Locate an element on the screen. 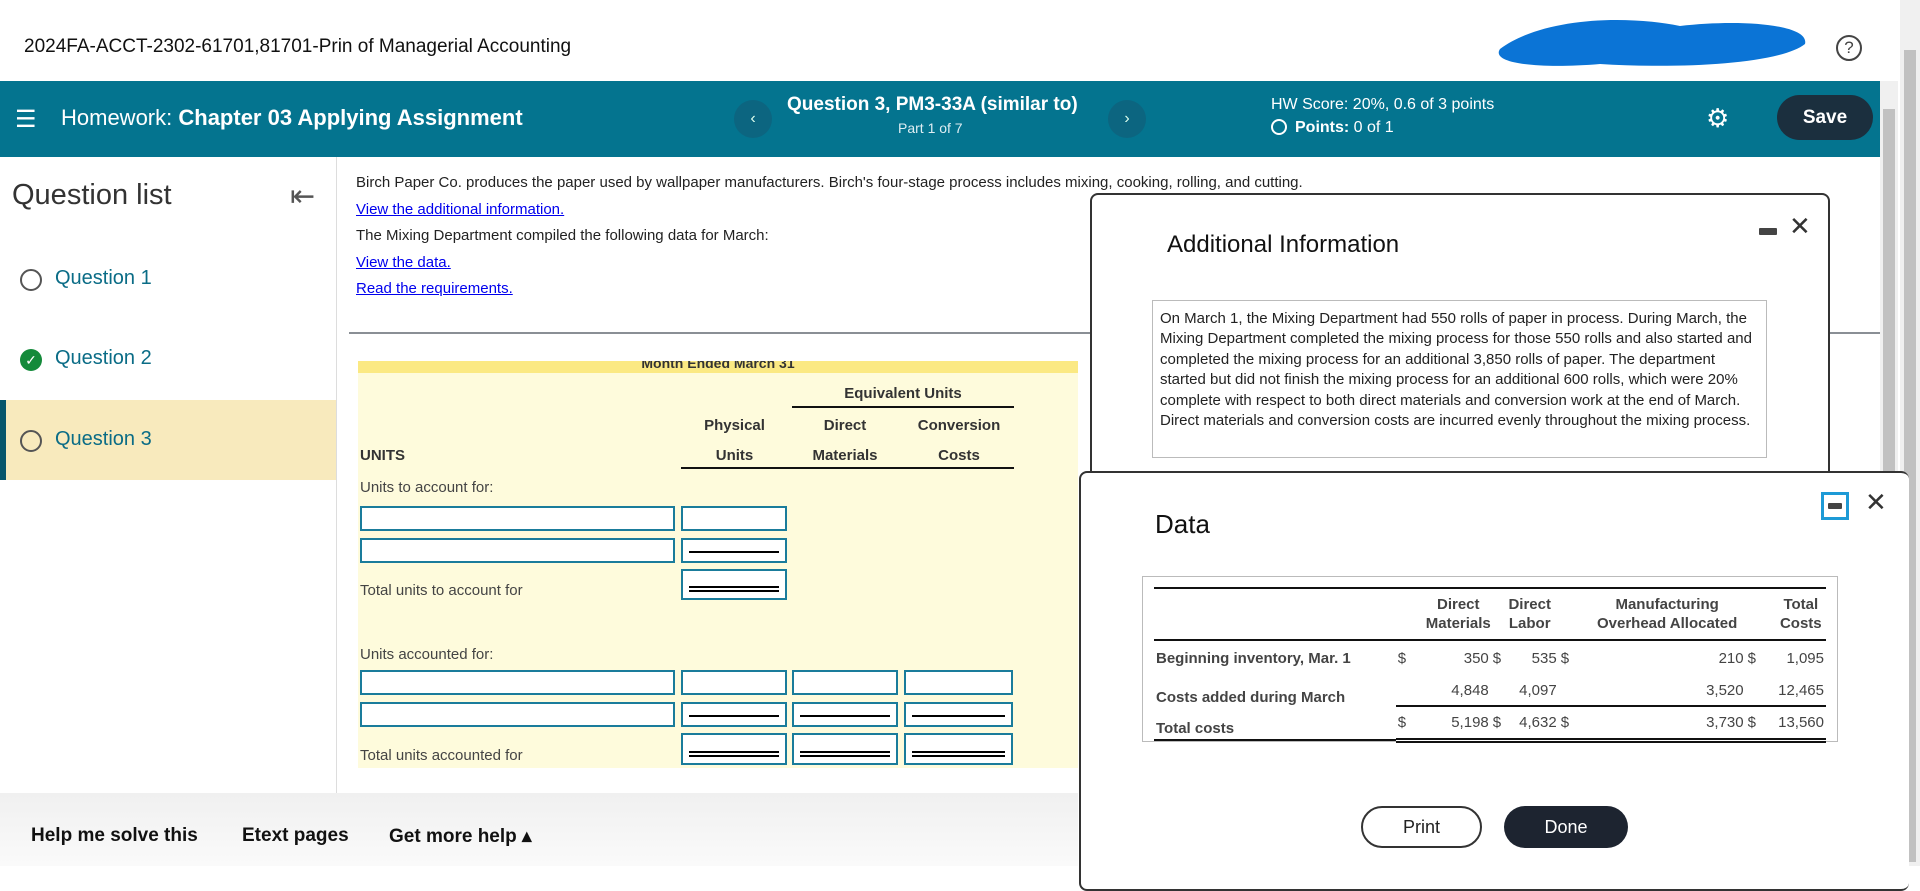 This screenshot has height=891, width=1920. dm-value: 4,848 is located at coordinates (1454, 691).